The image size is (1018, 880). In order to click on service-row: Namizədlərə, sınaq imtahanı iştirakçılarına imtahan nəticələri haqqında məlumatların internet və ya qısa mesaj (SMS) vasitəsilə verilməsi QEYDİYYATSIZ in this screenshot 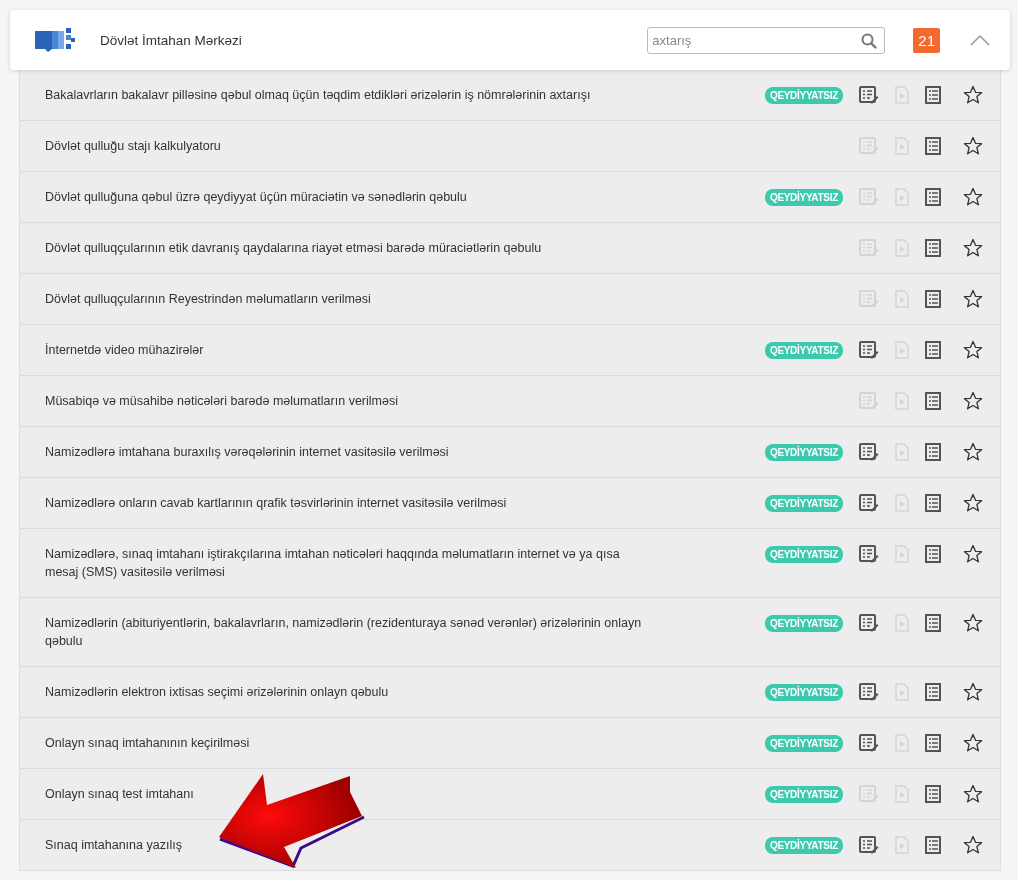, I will do `click(510, 563)`.